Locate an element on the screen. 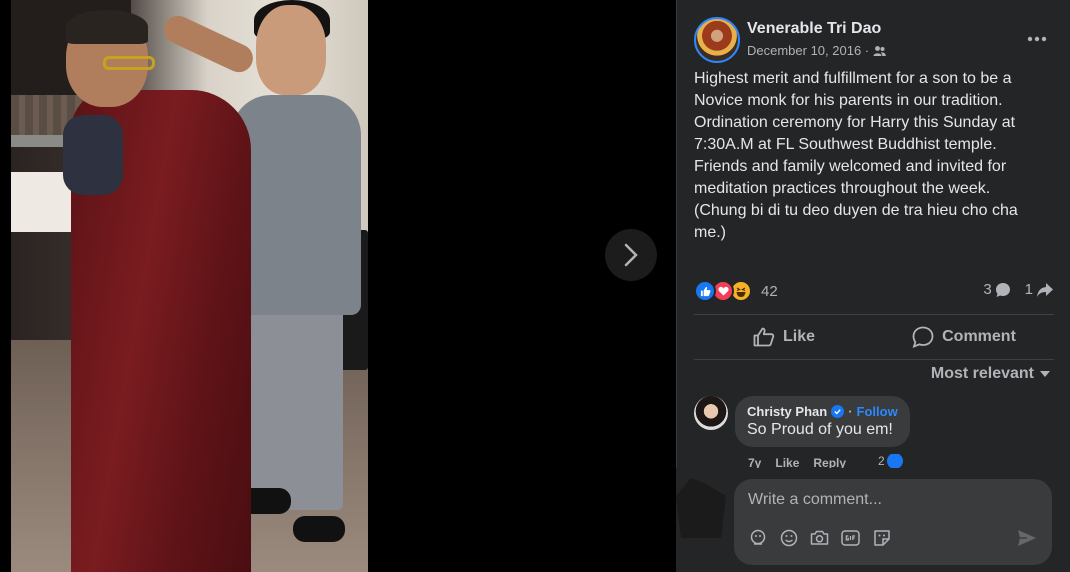  emoji-button is located at coordinates (788, 537).